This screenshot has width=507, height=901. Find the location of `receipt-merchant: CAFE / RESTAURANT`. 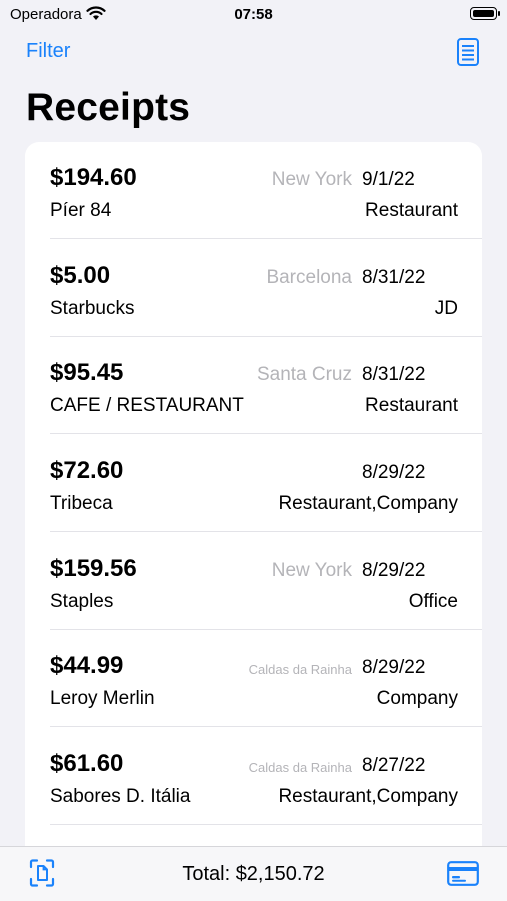

receipt-merchant: CAFE / RESTAURANT is located at coordinates (147, 405).